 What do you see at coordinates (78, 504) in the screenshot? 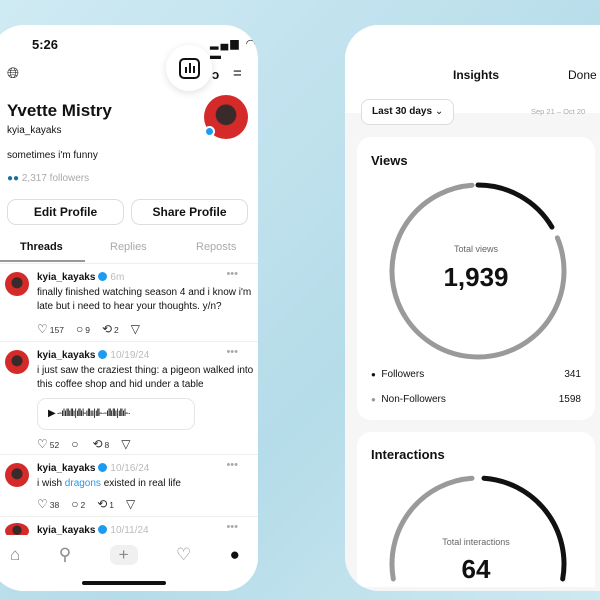
I see `comment-button: ○ 2` at bounding box center [78, 504].